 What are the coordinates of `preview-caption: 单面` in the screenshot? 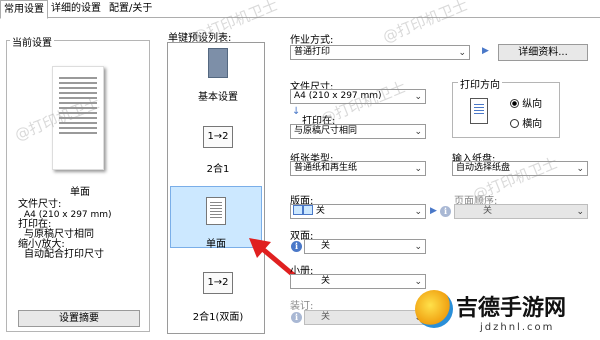 It's located at (80, 192).